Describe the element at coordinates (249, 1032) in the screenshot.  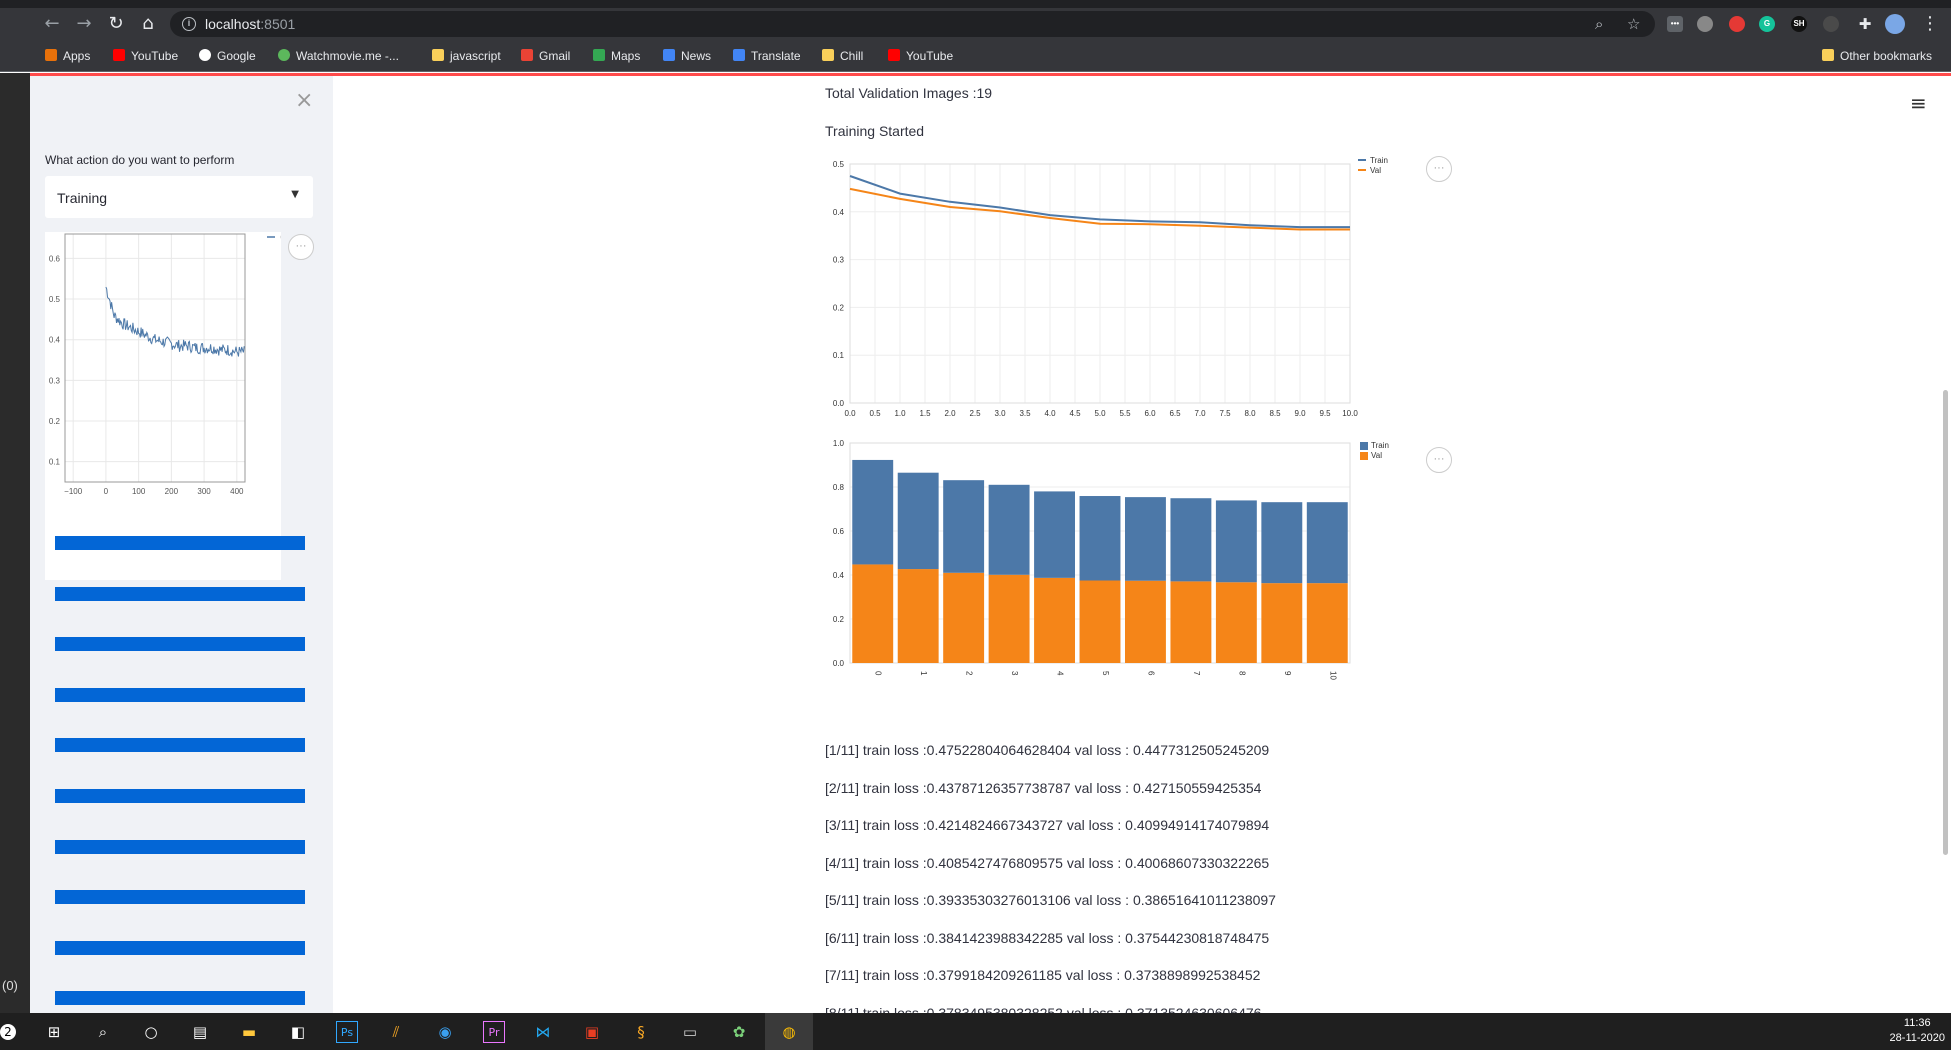
I see `file-explorer-icon: ▬` at that location.